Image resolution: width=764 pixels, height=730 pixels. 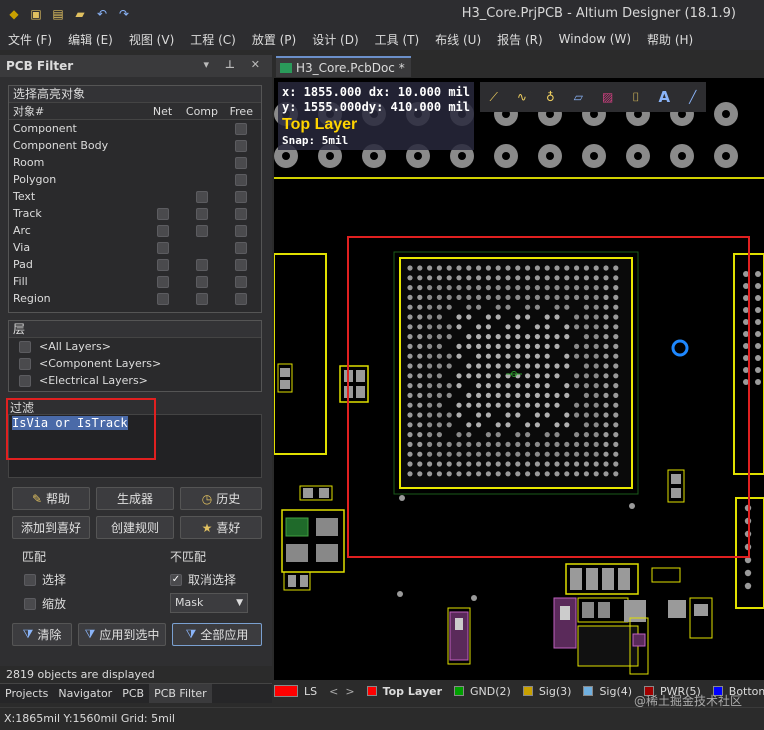 What do you see at coordinates (578, 97) in the screenshot?
I see `fill-icon: ▱` at bounding box center [578, 97].